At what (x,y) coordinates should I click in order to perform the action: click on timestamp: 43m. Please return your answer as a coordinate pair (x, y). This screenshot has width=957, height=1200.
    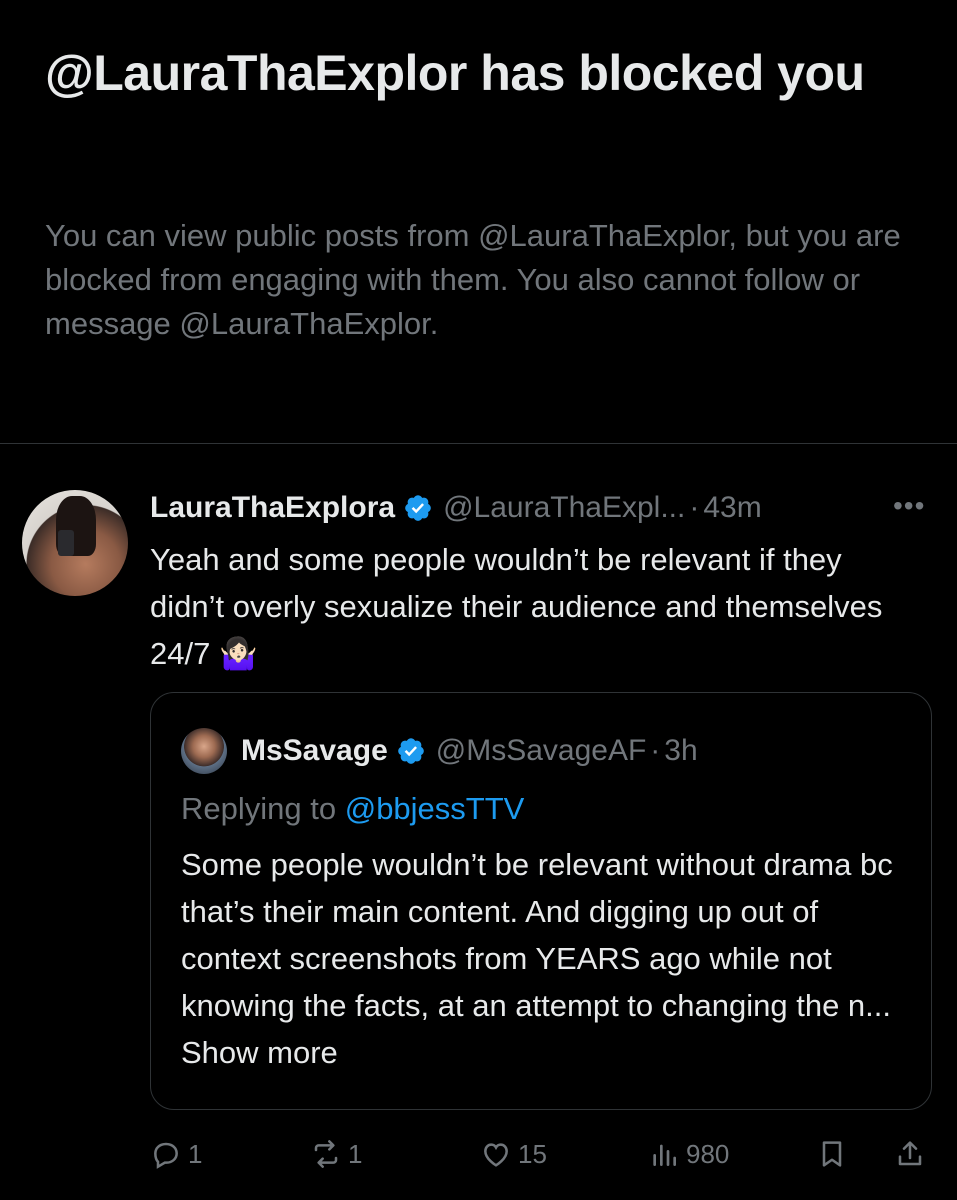
    Looking at the image, I should click on (732, 508).